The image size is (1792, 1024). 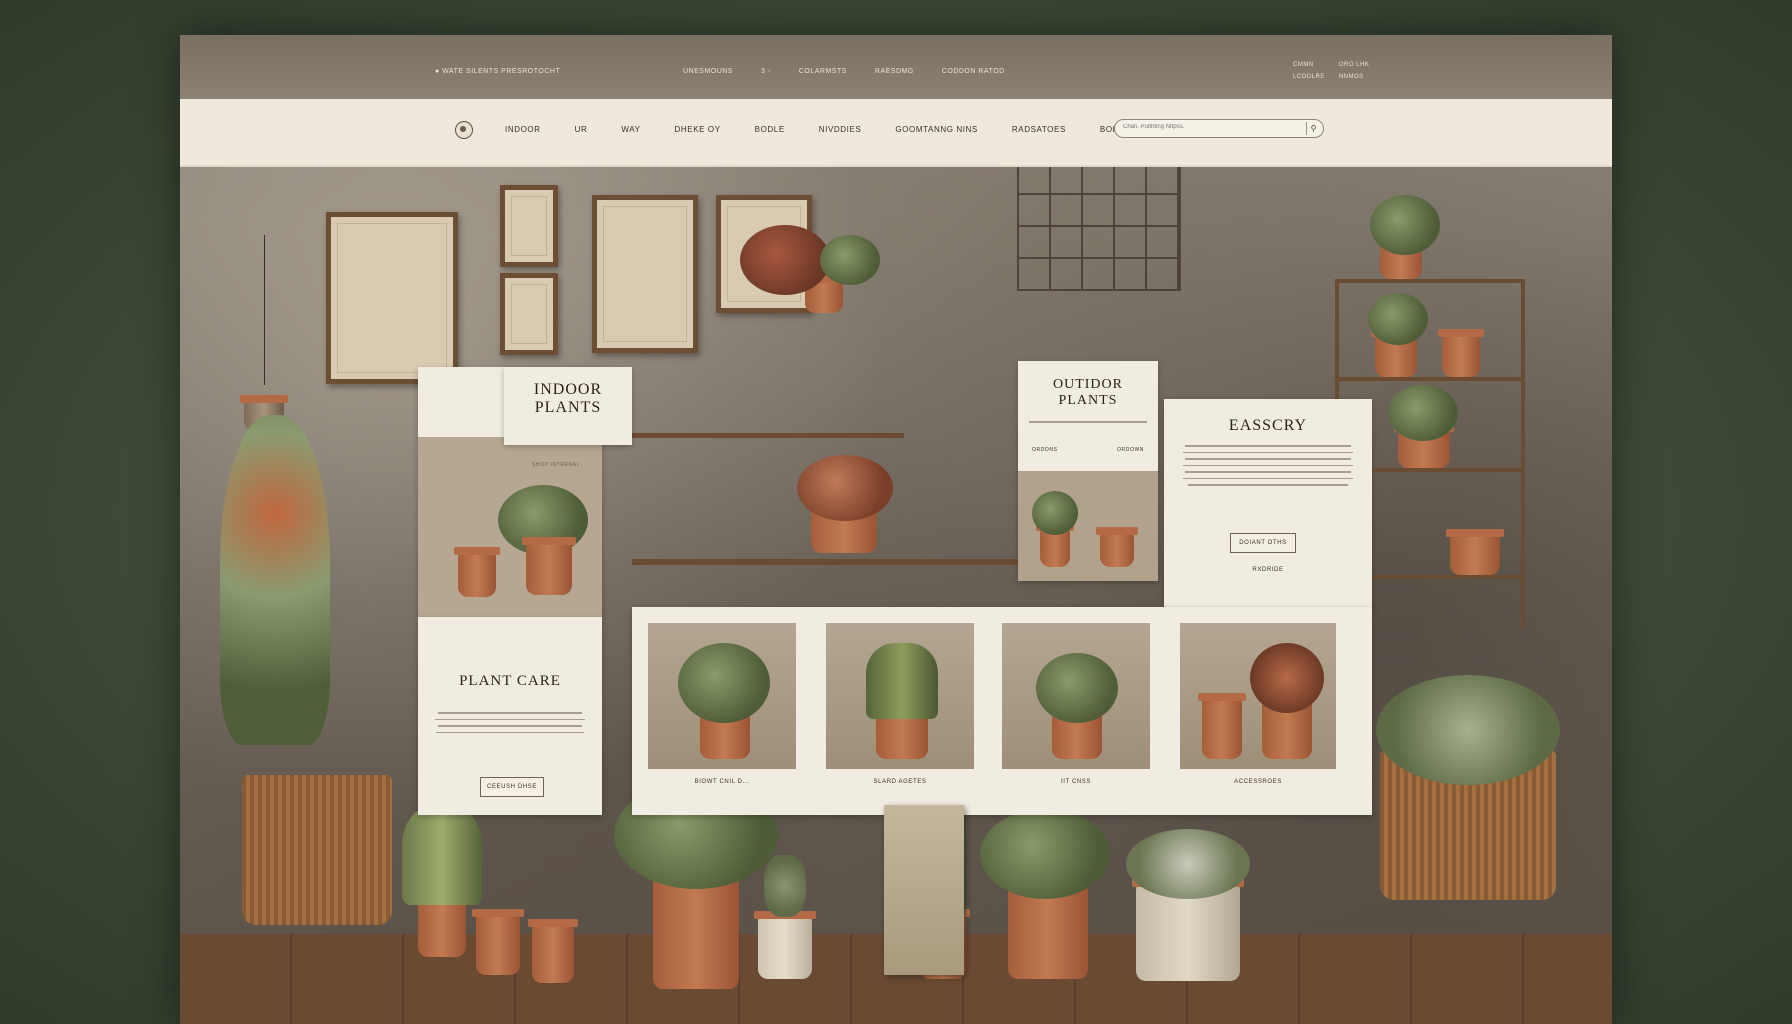 What do you see at coordinates (630, 129) in the screenshot?
I see `nav-item: WAY` at bounding box center [630, 129].